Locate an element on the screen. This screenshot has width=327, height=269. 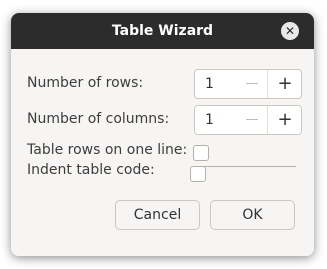
rows-spinbutton: 1 — + is located at coordinates (248, 84).